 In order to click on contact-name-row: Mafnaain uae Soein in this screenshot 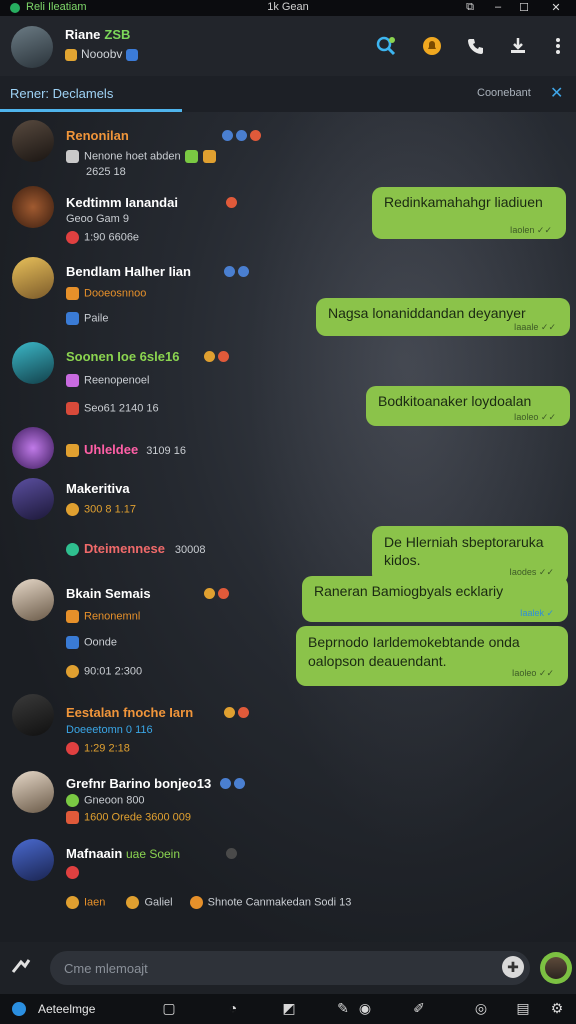, I will do `click(123, 853)`.